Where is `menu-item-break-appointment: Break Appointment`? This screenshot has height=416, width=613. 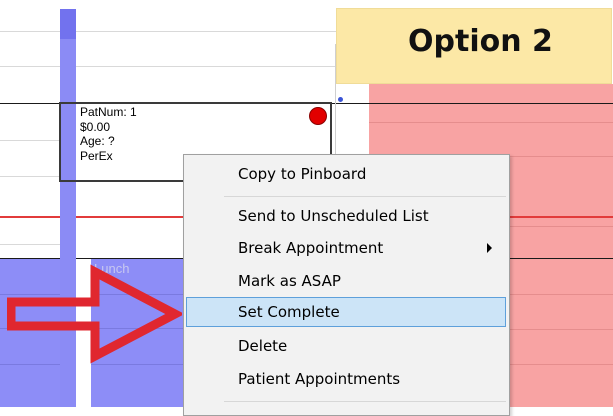
menu-item-break-appointment: Break Appointment is located at coordinates (346, 248).